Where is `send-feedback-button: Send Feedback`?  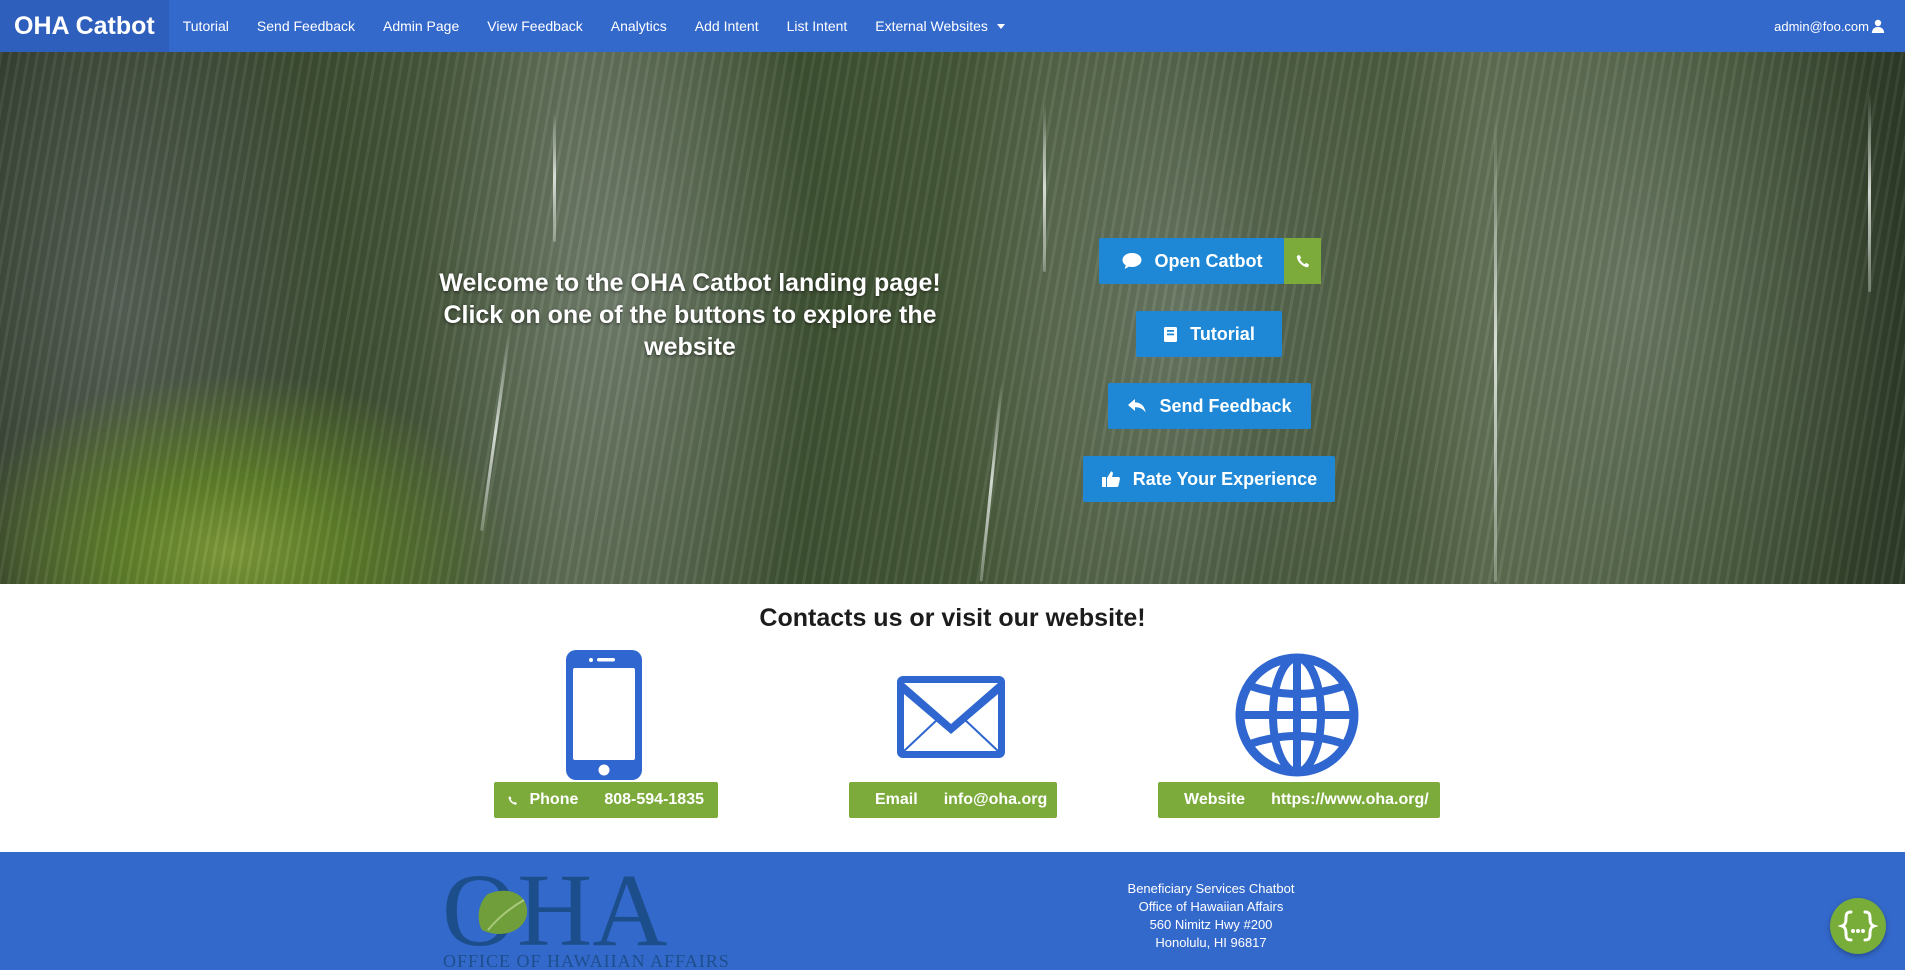
send-feedback-button: Send Feedback is located at coordinates (1209, 406).